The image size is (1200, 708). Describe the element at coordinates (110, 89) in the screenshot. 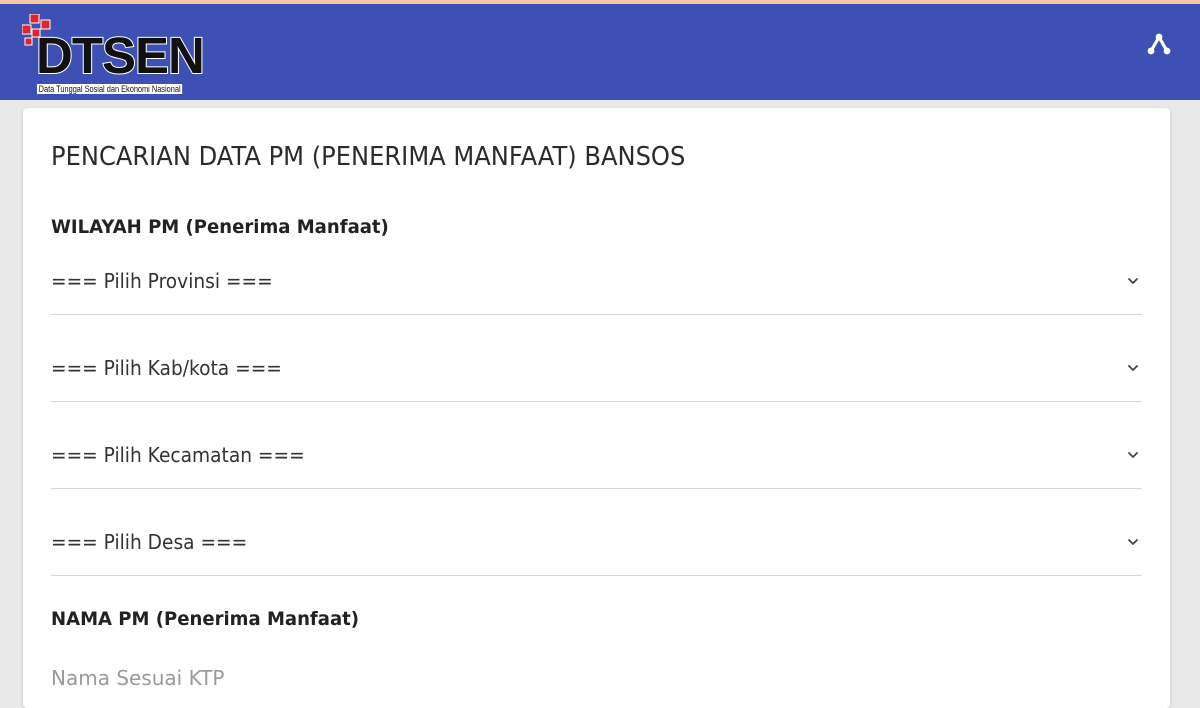

I see `logo-subtitle: Data Tunggal Sosial dan Ekonomi Nasional` at that location.